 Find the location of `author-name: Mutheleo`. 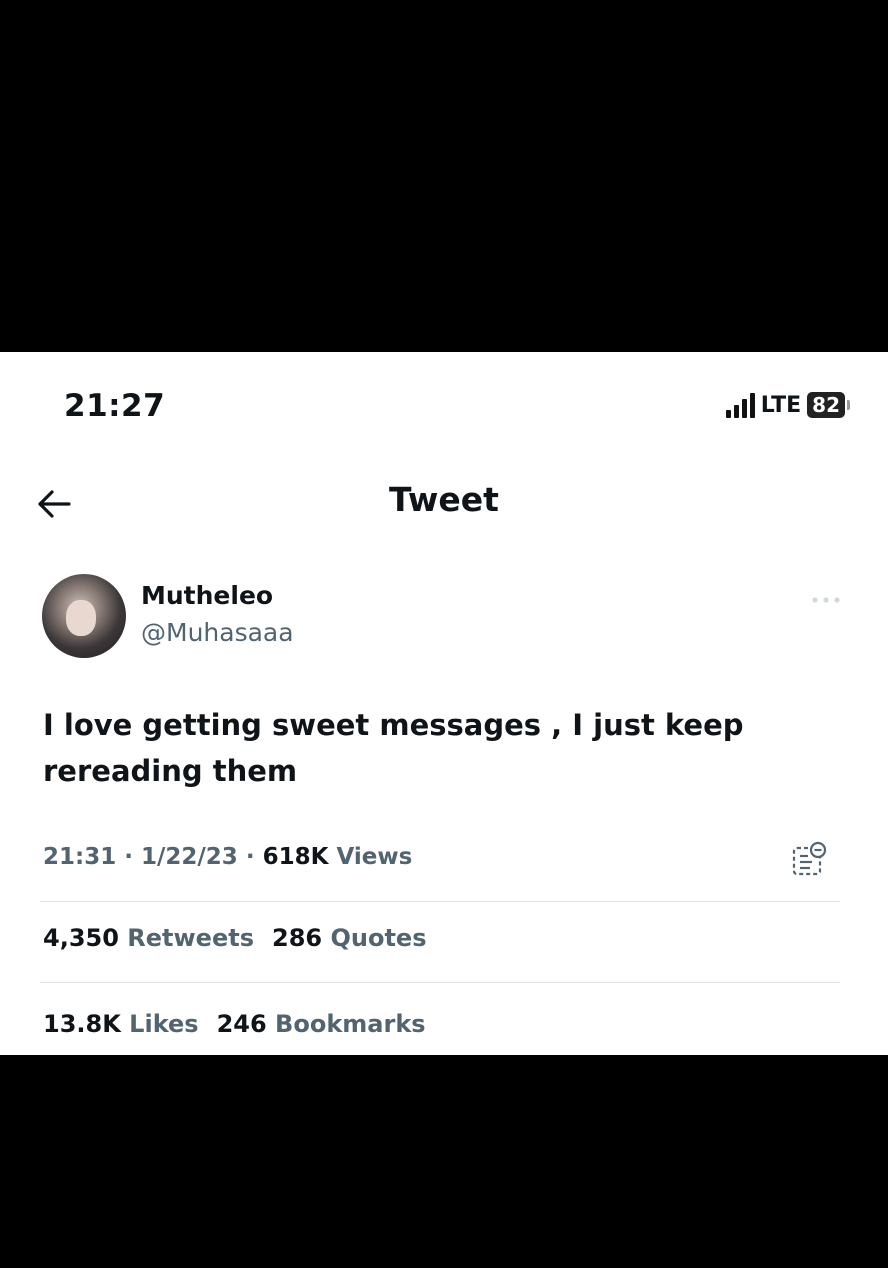

author-name: Mutheleo is located at coordinates (207, 595).